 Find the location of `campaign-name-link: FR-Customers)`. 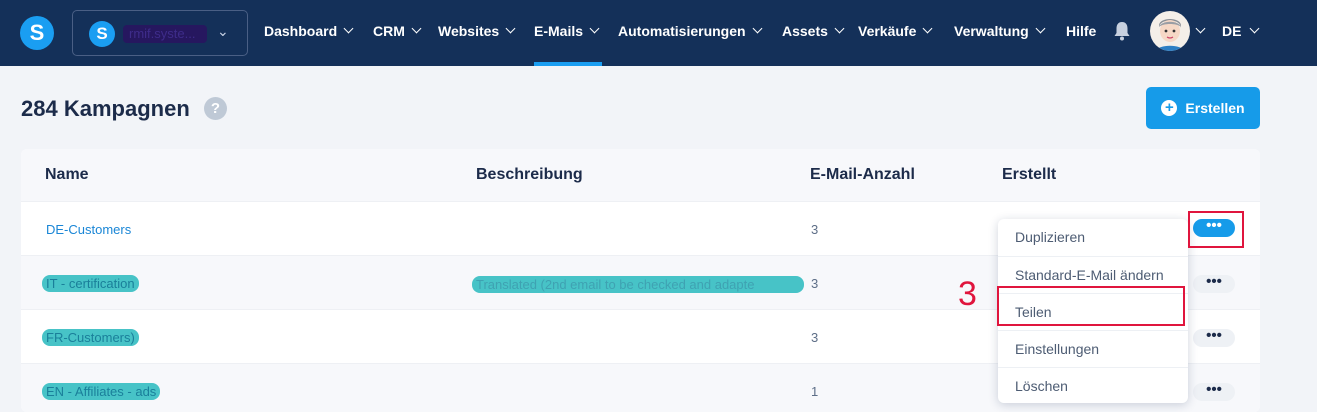

campaign-name-link: FR-Customers) is located at coordinates (90, 337).